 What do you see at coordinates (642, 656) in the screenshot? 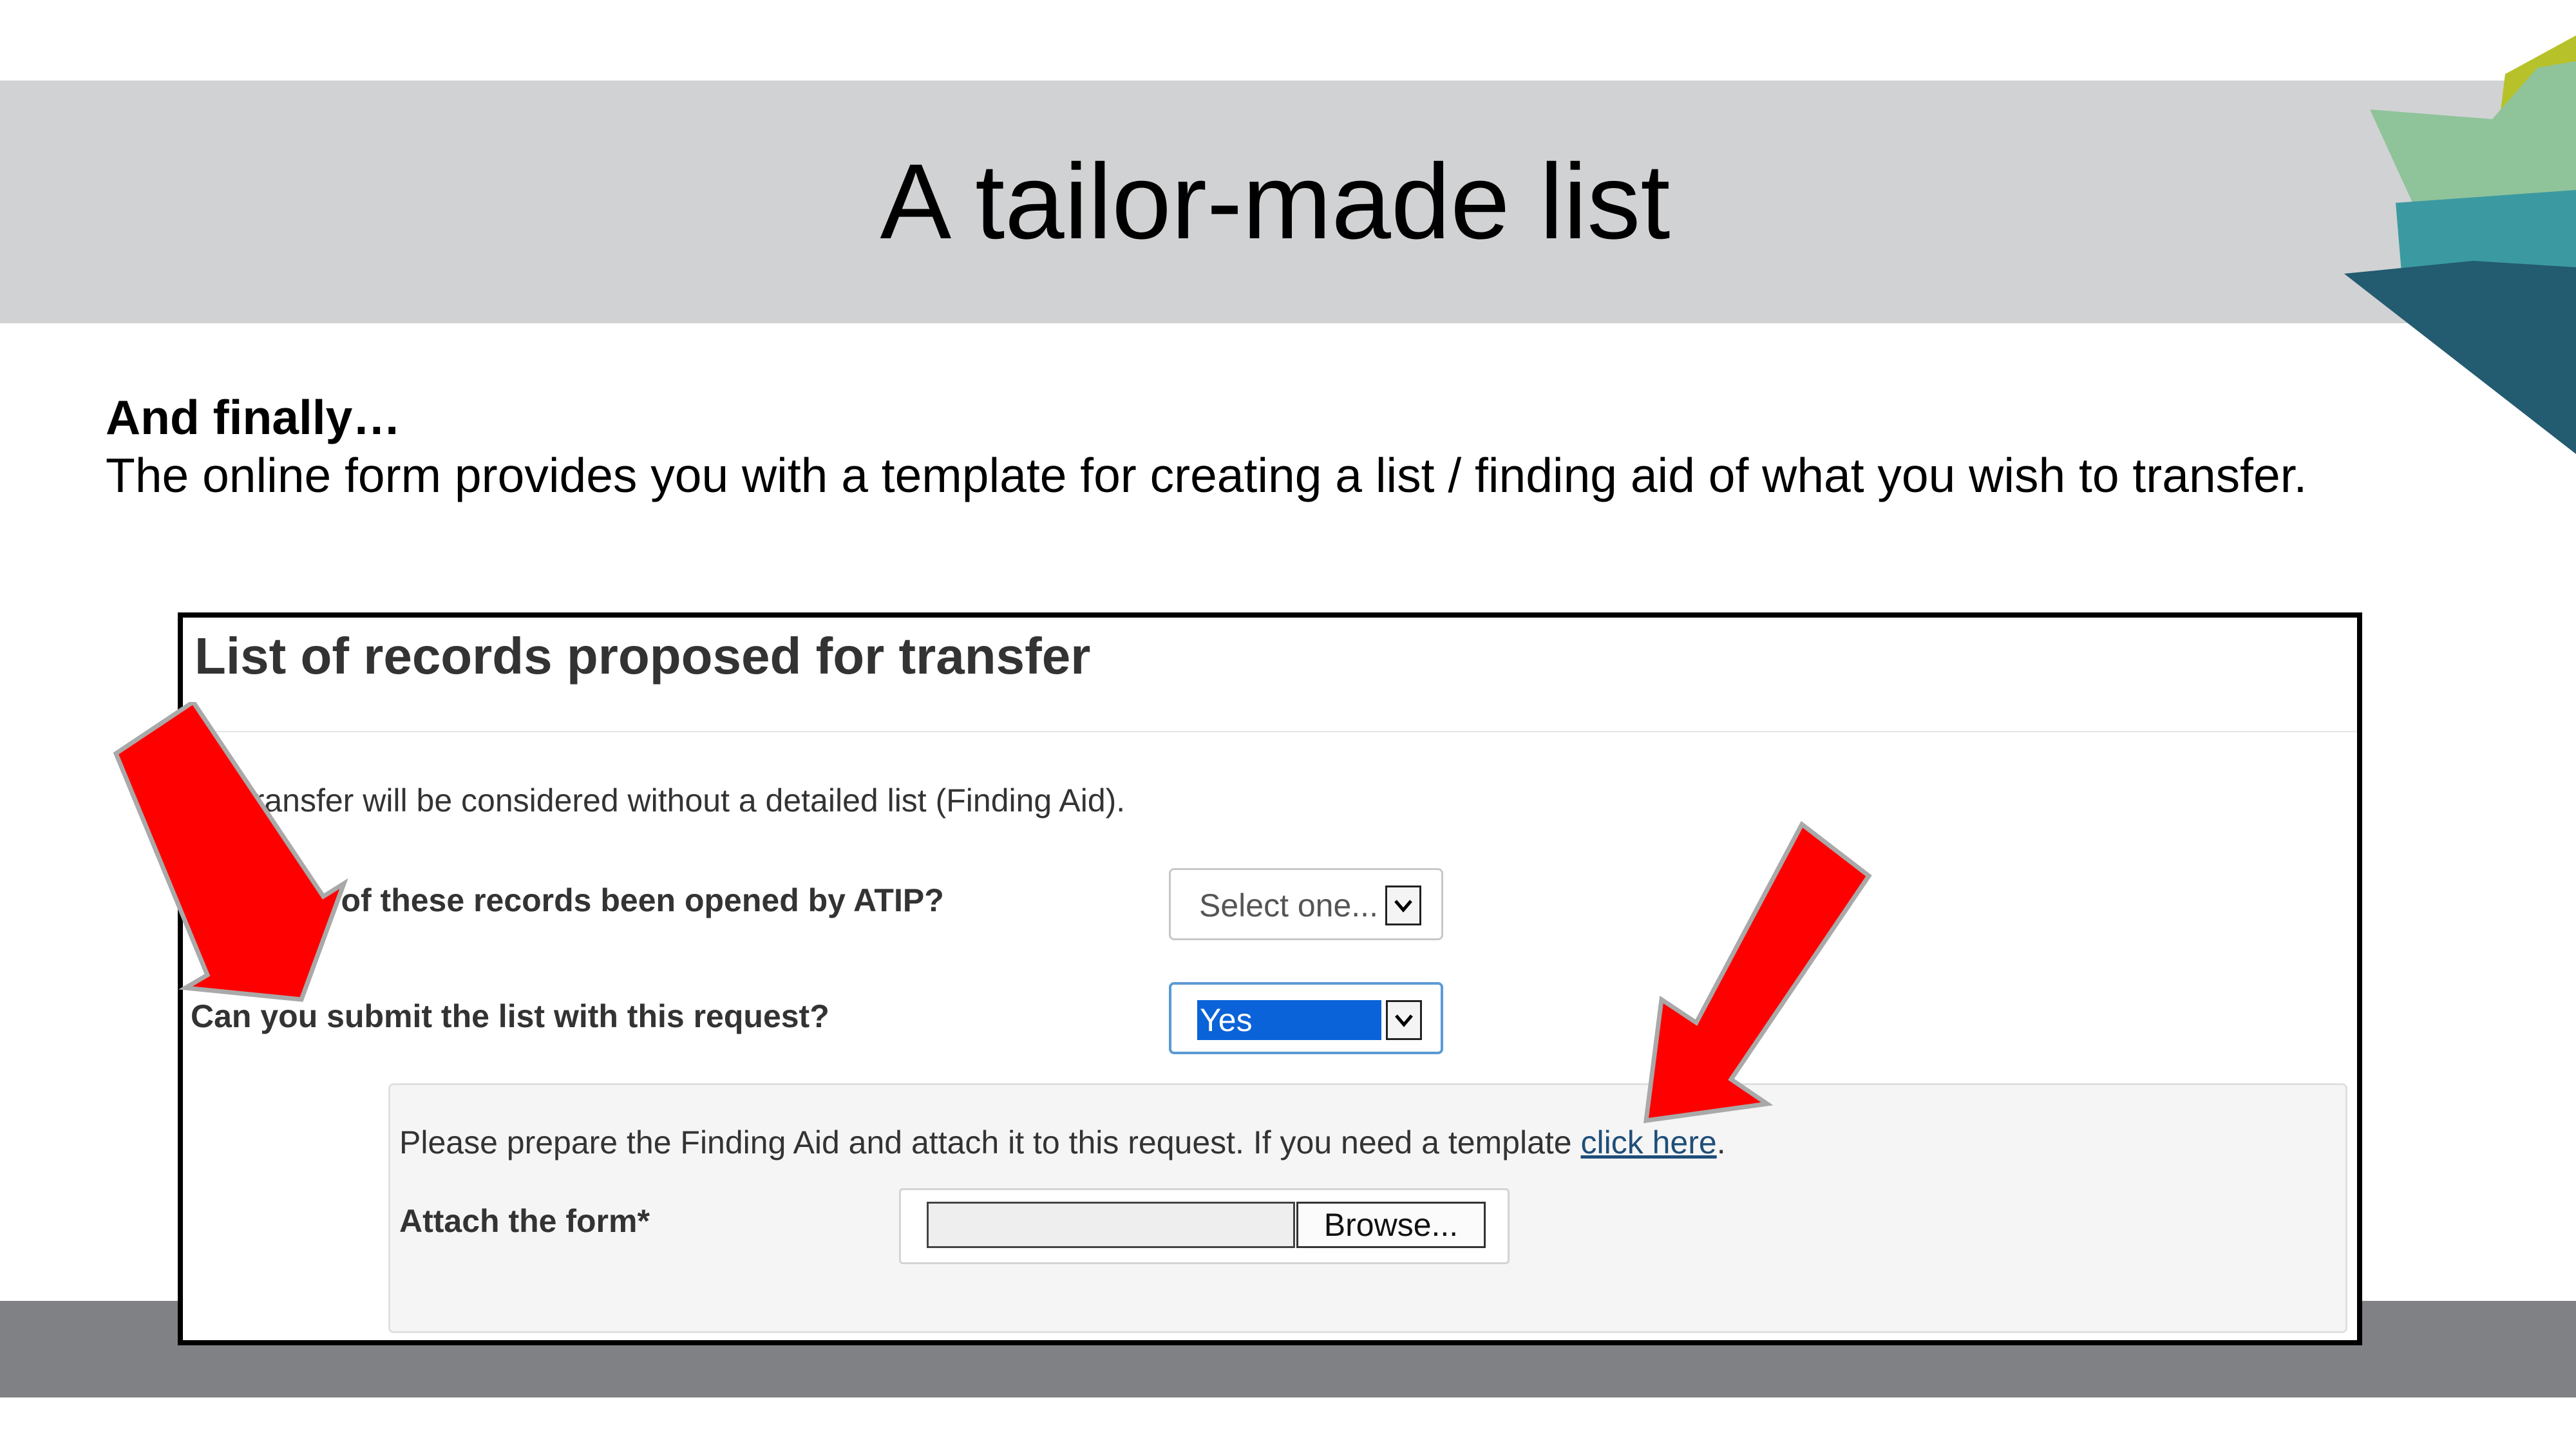
I see `form-title: List of records proposed for transfer` at bounding box center [642, 656].